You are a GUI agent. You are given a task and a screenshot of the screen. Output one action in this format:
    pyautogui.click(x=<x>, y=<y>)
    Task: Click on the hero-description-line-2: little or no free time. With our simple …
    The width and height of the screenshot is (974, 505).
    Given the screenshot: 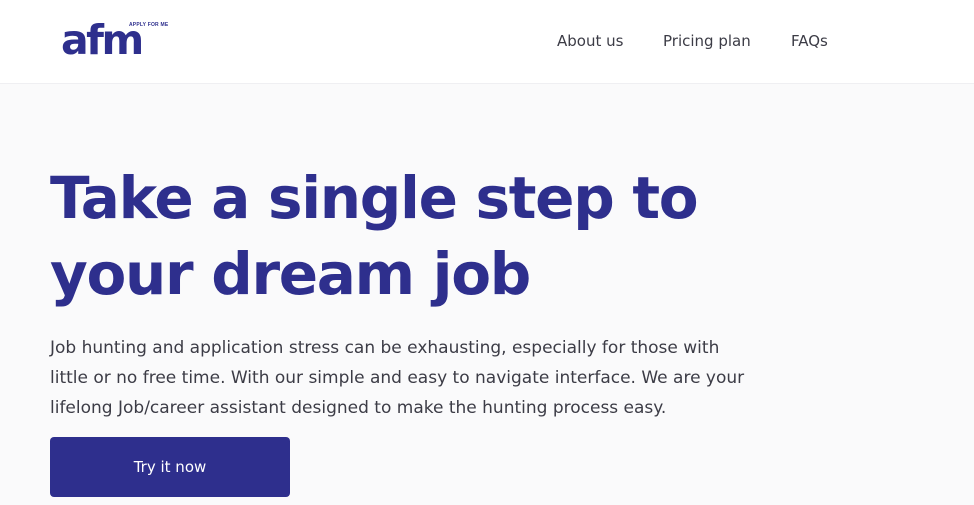 What is the action you would take?
    pyautogui.click(x=397, y=378)
    